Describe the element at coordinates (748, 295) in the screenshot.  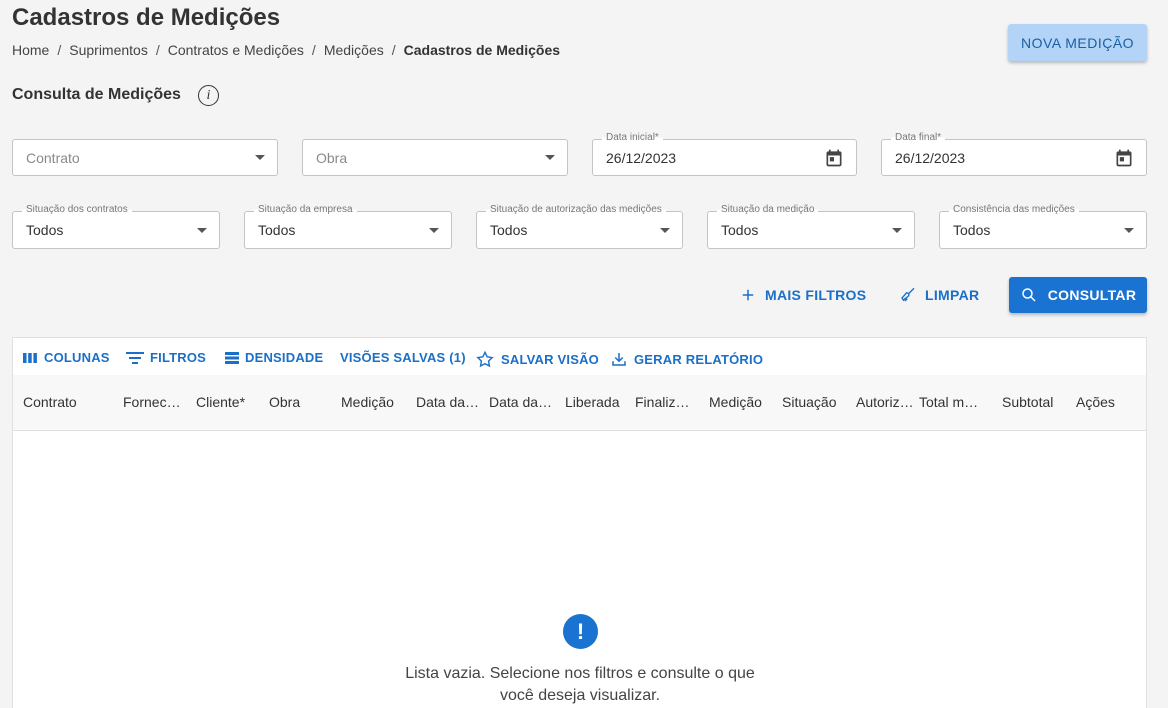
I see `plus-icon` at that location.